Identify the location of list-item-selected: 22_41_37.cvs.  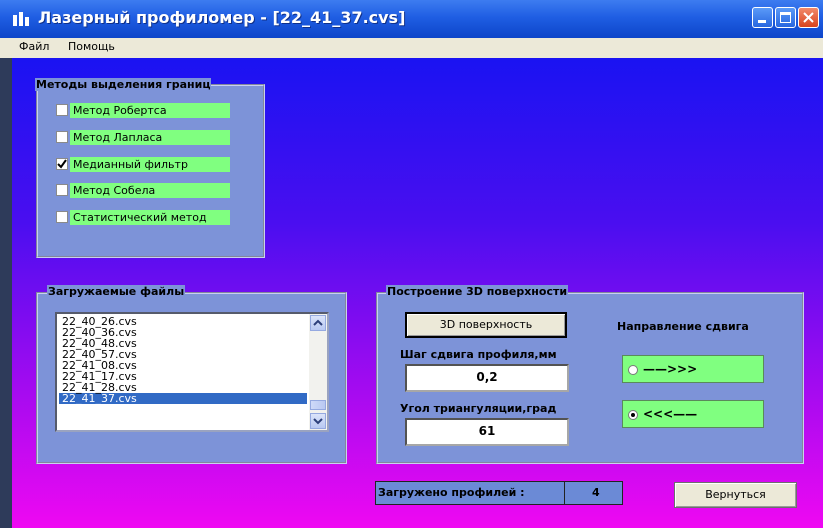
(183, 398).